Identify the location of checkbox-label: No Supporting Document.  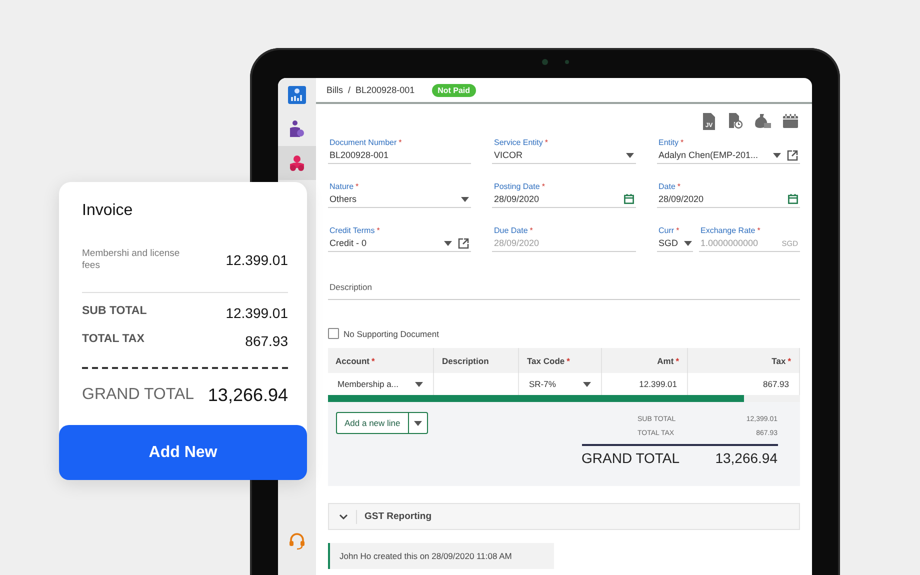
(391, 333).